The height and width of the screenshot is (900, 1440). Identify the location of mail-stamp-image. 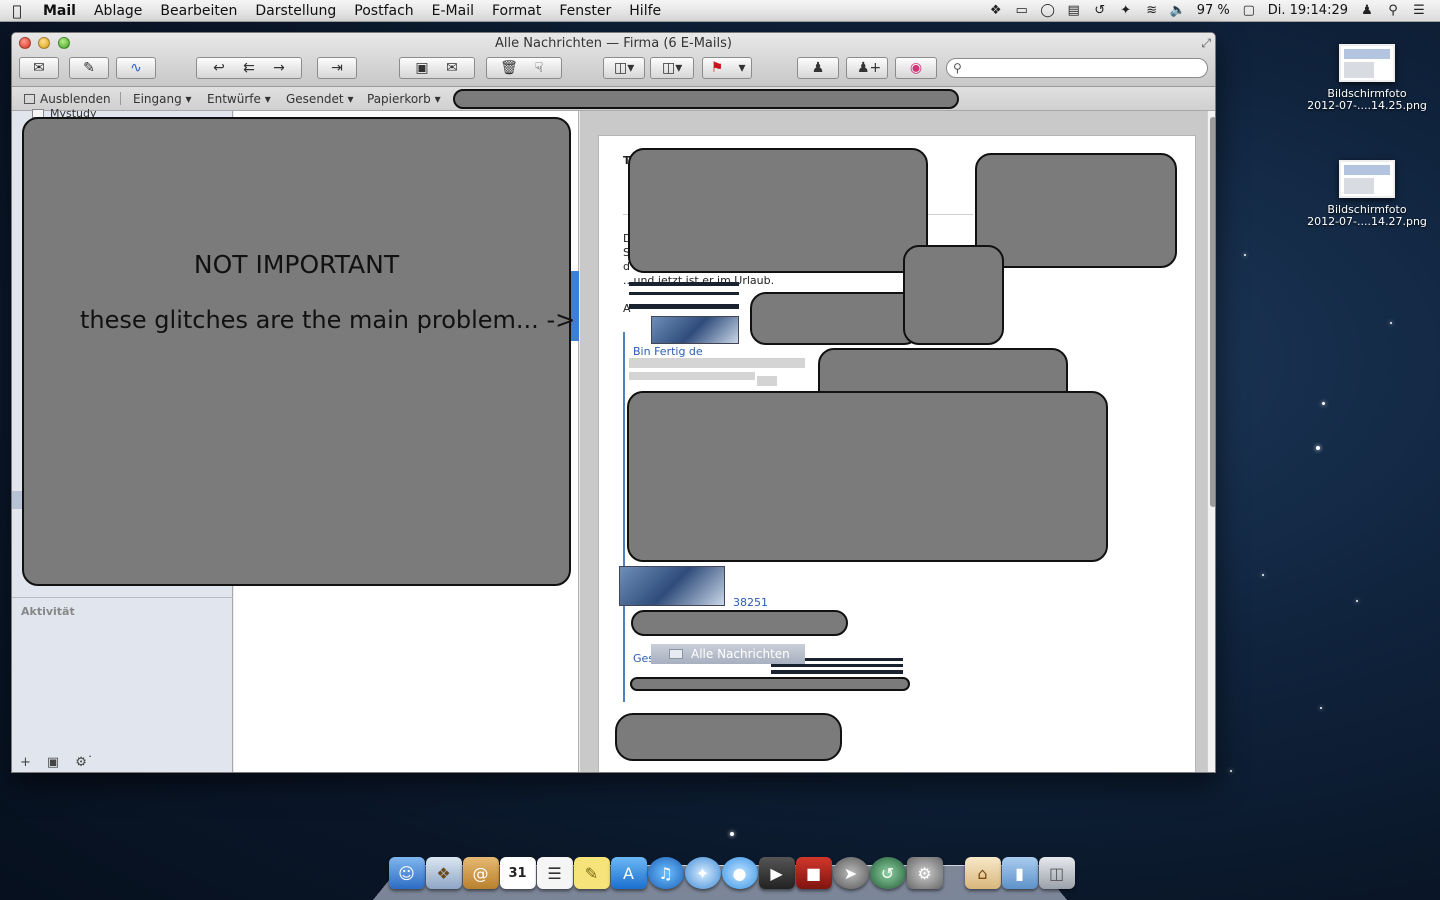
(672, 586).